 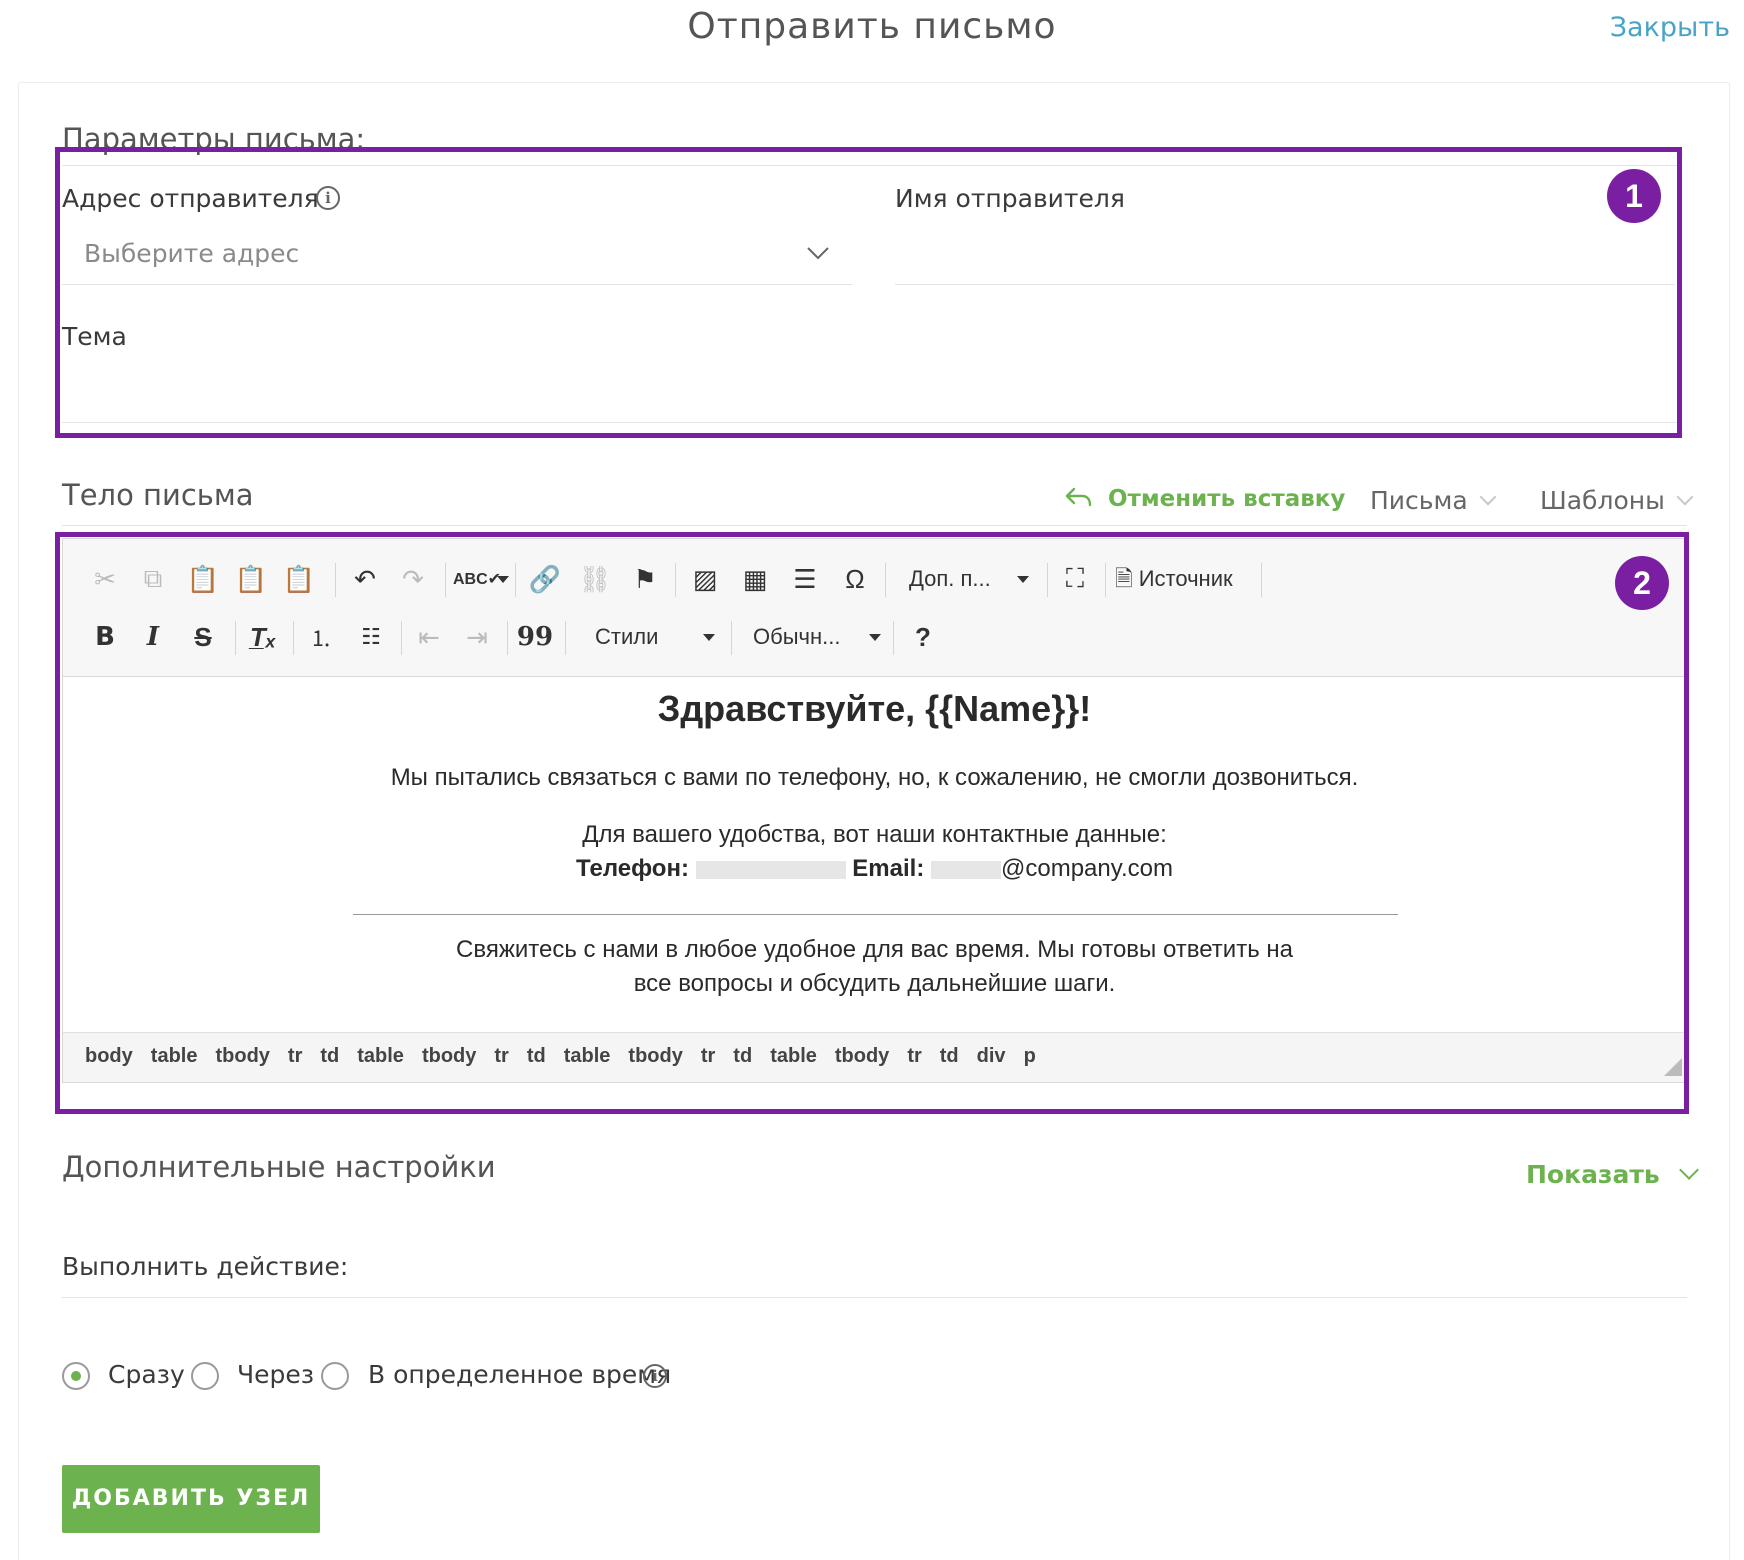 What do you see at coordinates (146, 1374) in the screenshot?
I see `radio-now-label: Сразу` at bounding box center [146, 1374].